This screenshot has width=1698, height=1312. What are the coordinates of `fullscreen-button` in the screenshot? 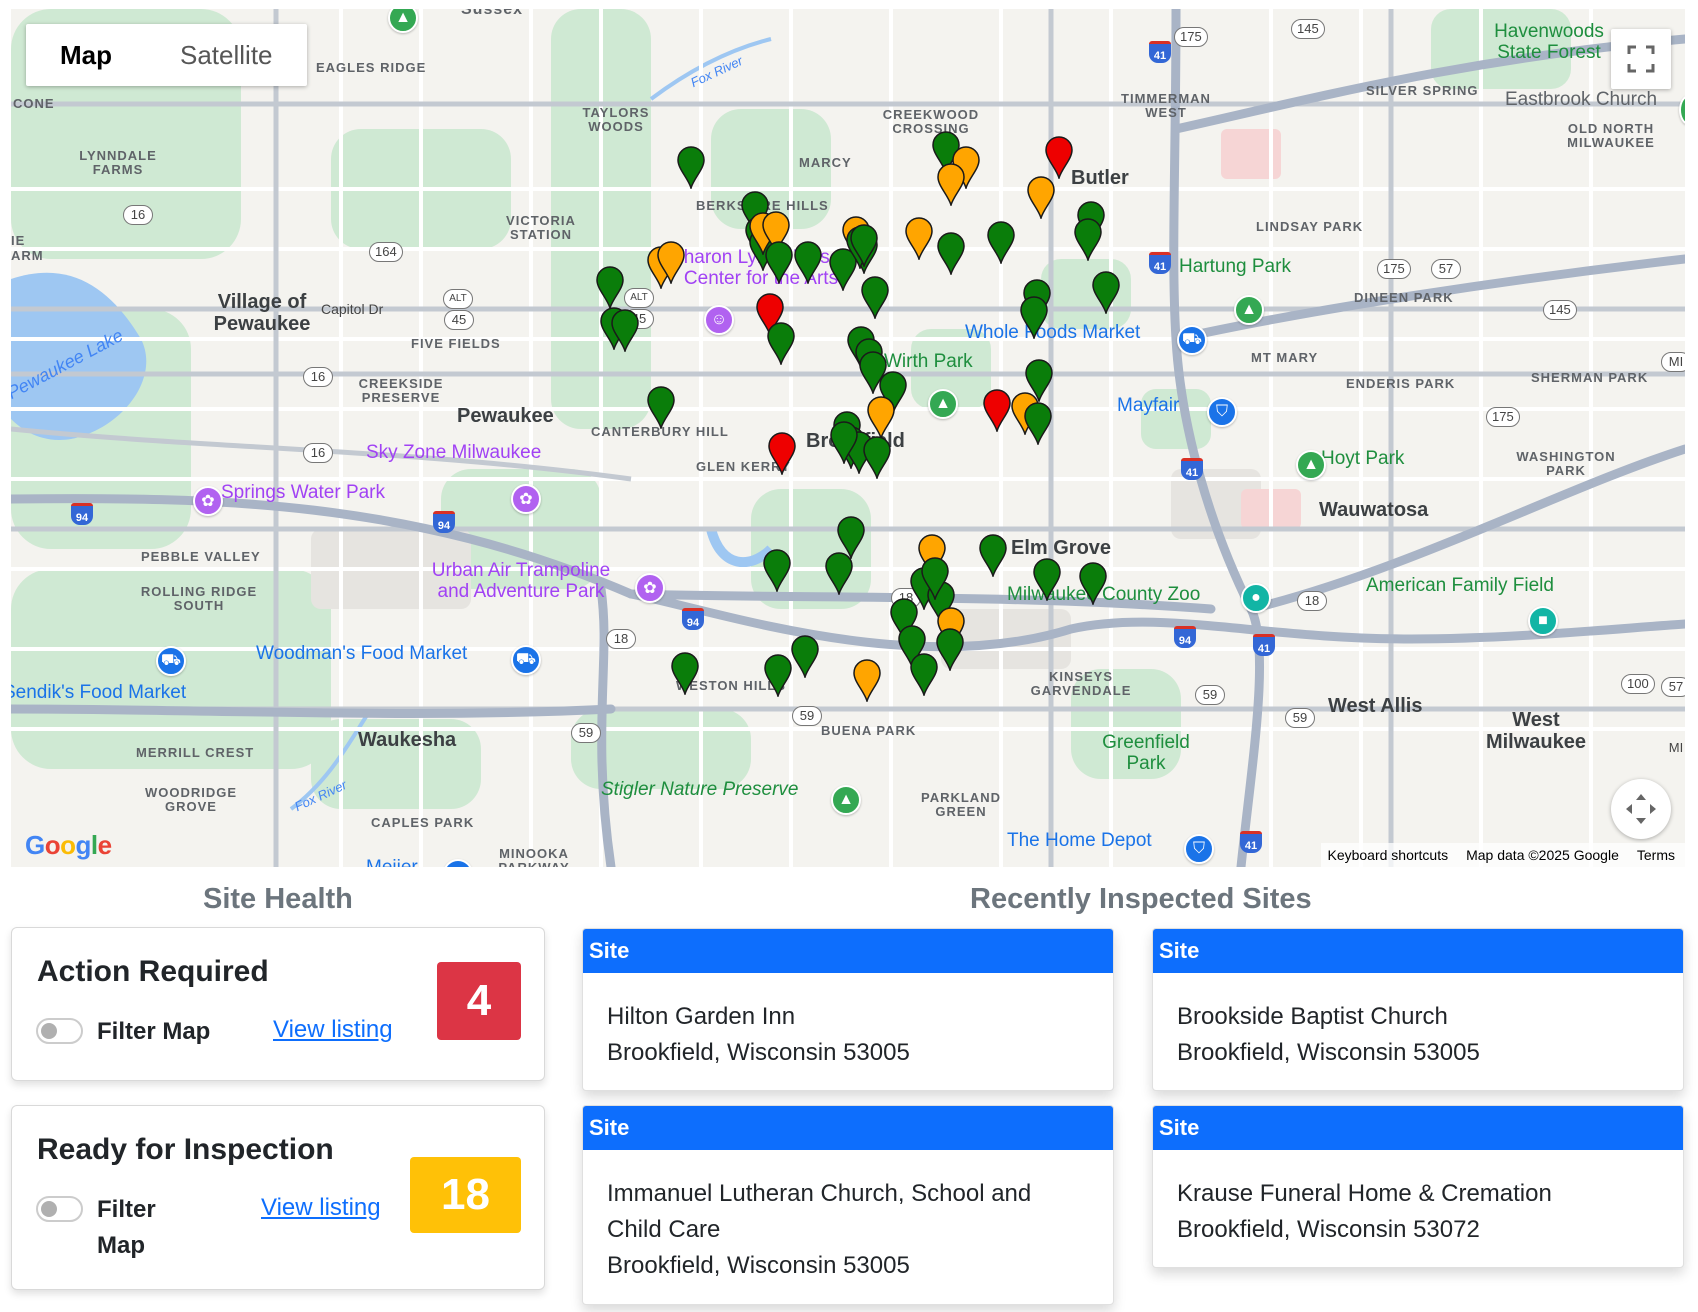 It's located at (1641, 59).